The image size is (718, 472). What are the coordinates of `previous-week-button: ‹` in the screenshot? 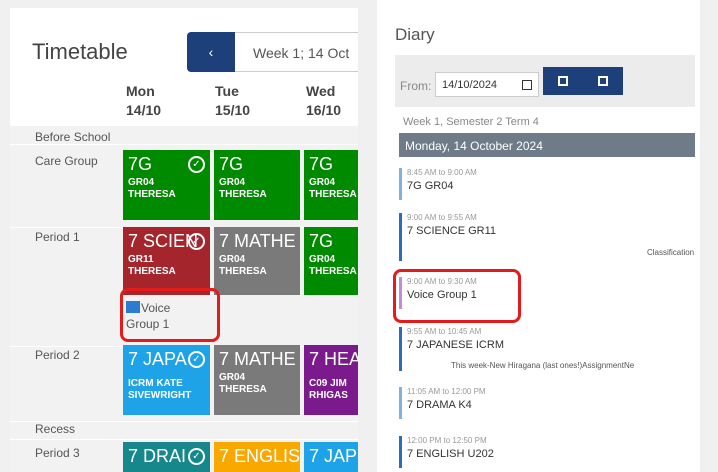 It's located at (211, 52).